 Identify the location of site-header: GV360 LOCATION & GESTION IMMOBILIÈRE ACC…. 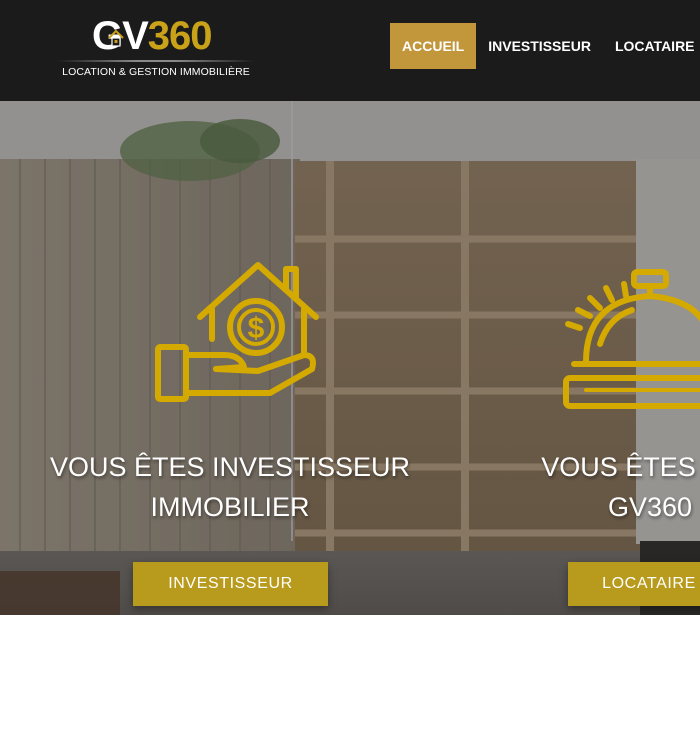
(350, 50).